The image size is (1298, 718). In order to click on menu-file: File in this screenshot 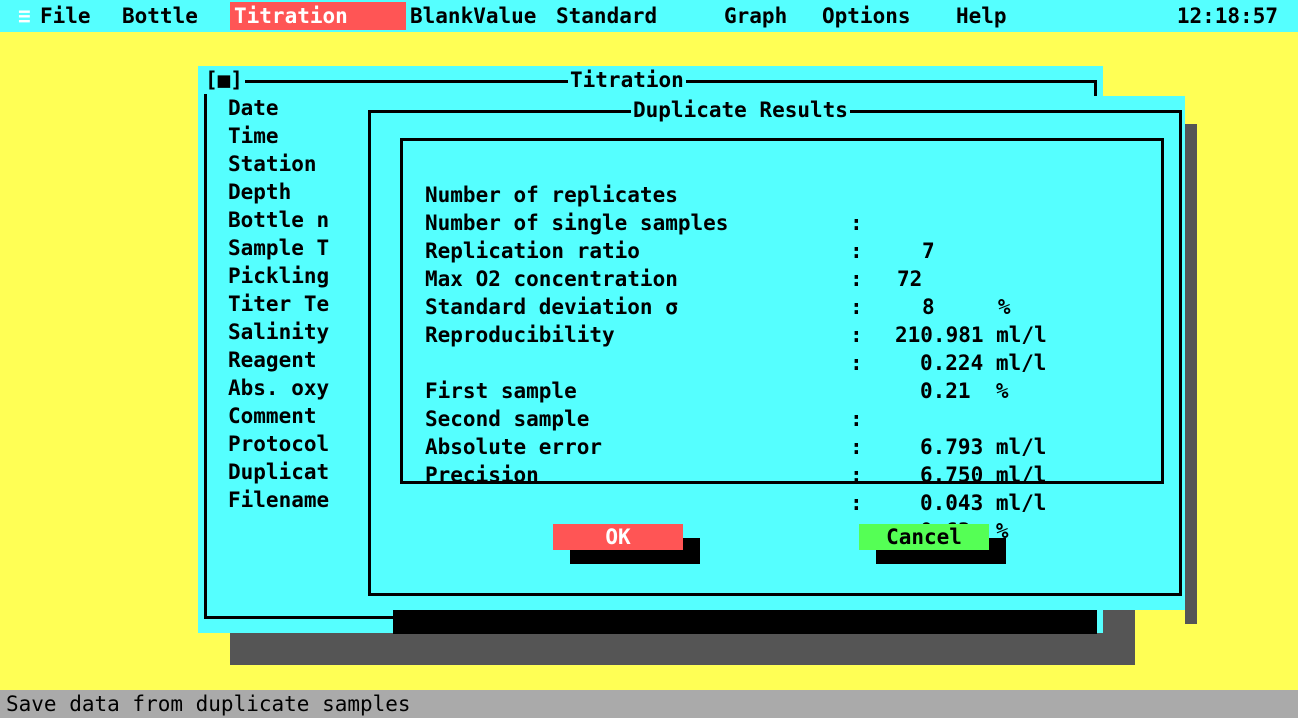, I will do `click(65, 16)`.